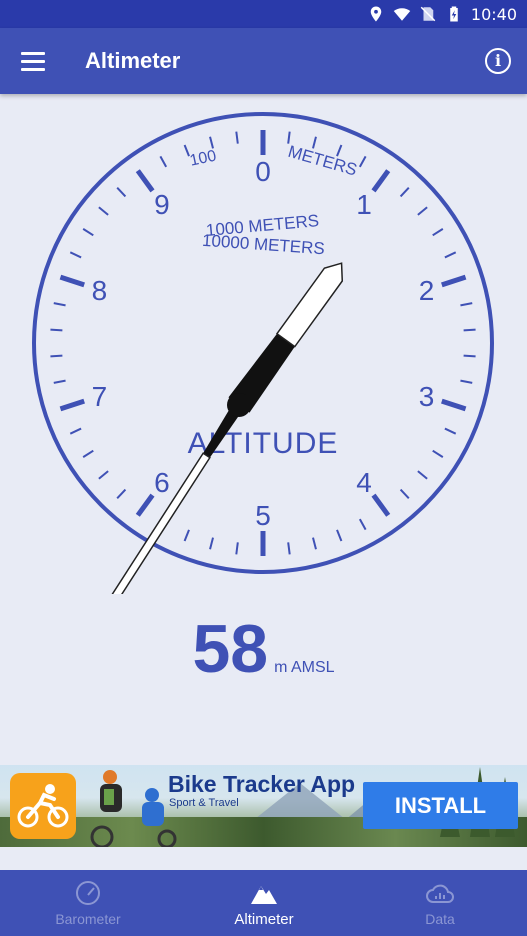 Image resolution: width=527 pixels, height=936 pixels. Describe the element at coordinates (264, 919) in the screenshot. I see `nav-label-altimeter: Altimeter` at that location.